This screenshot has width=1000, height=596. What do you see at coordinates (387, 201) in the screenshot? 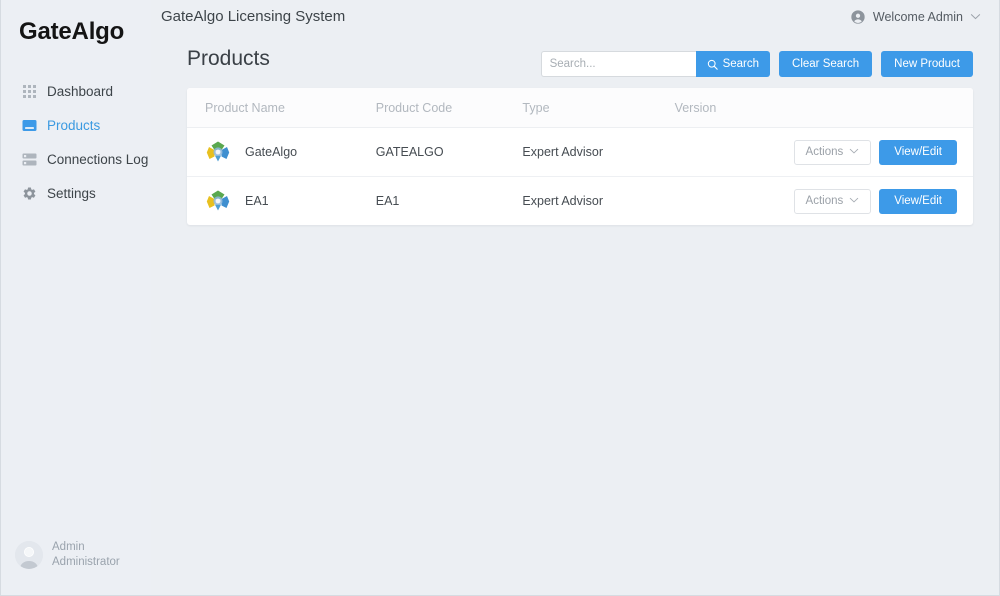
I see `cell-product-code: EA1` at bounding box center [387, 201].